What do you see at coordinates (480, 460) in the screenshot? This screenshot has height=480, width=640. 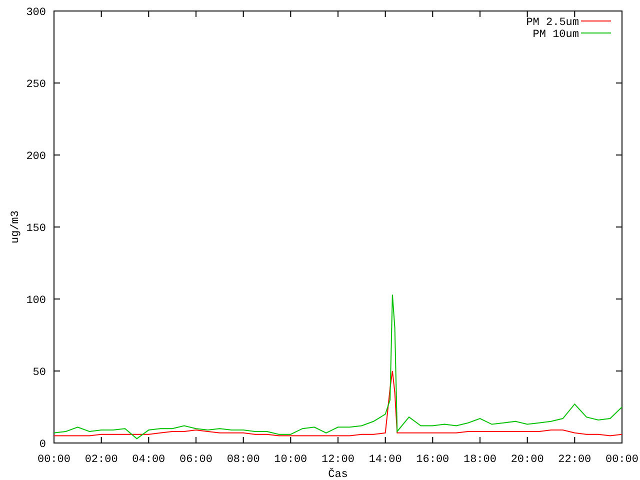 I see `tick-label: 18:00` at bounding box center [480, 460].